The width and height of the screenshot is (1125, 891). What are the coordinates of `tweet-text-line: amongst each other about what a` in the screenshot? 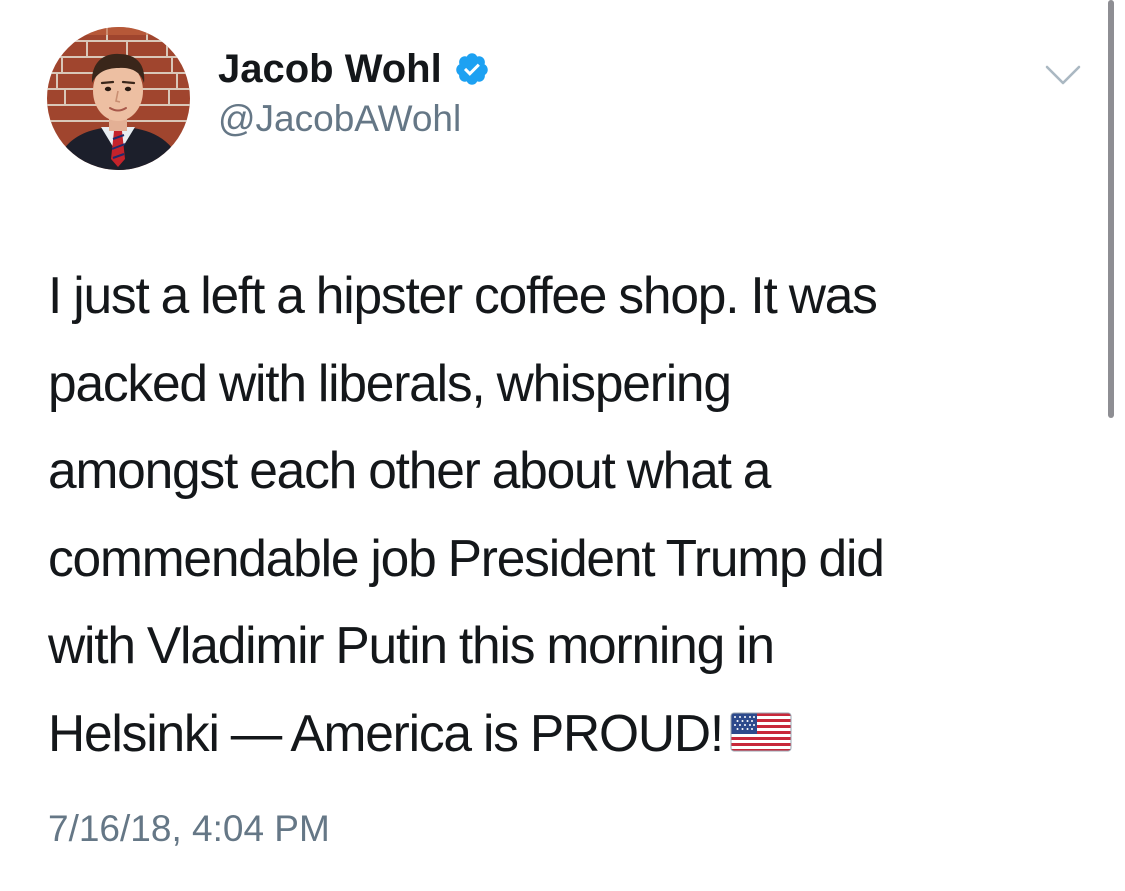 It's located at (409, 470).